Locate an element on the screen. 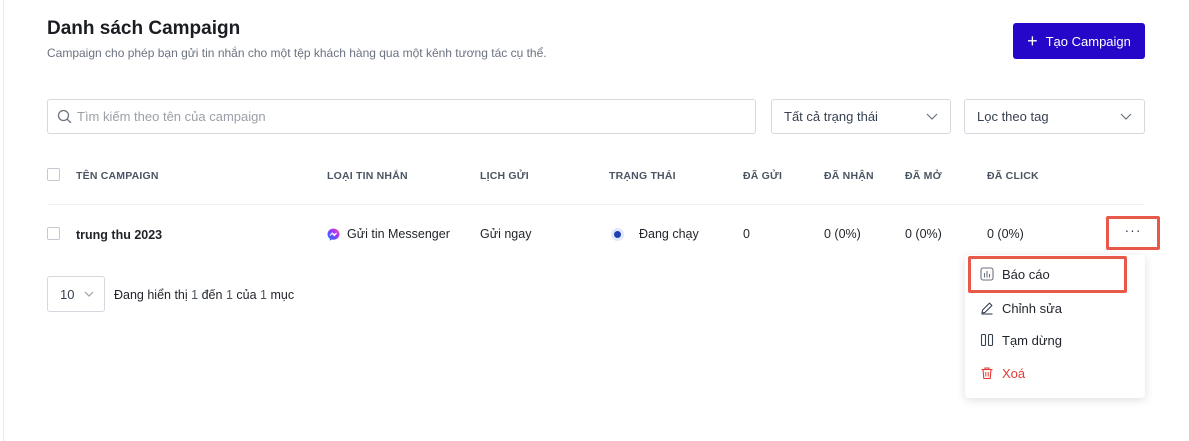 The image size is (1189, 441). column-header-message-type: LOẠI TIN NHẮN is located at coordinates (367, 176).